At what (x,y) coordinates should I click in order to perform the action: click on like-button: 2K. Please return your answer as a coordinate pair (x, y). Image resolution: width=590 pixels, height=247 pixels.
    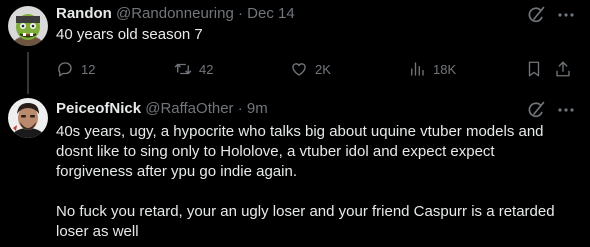
    Looking at the image, I should click on (310, 69).